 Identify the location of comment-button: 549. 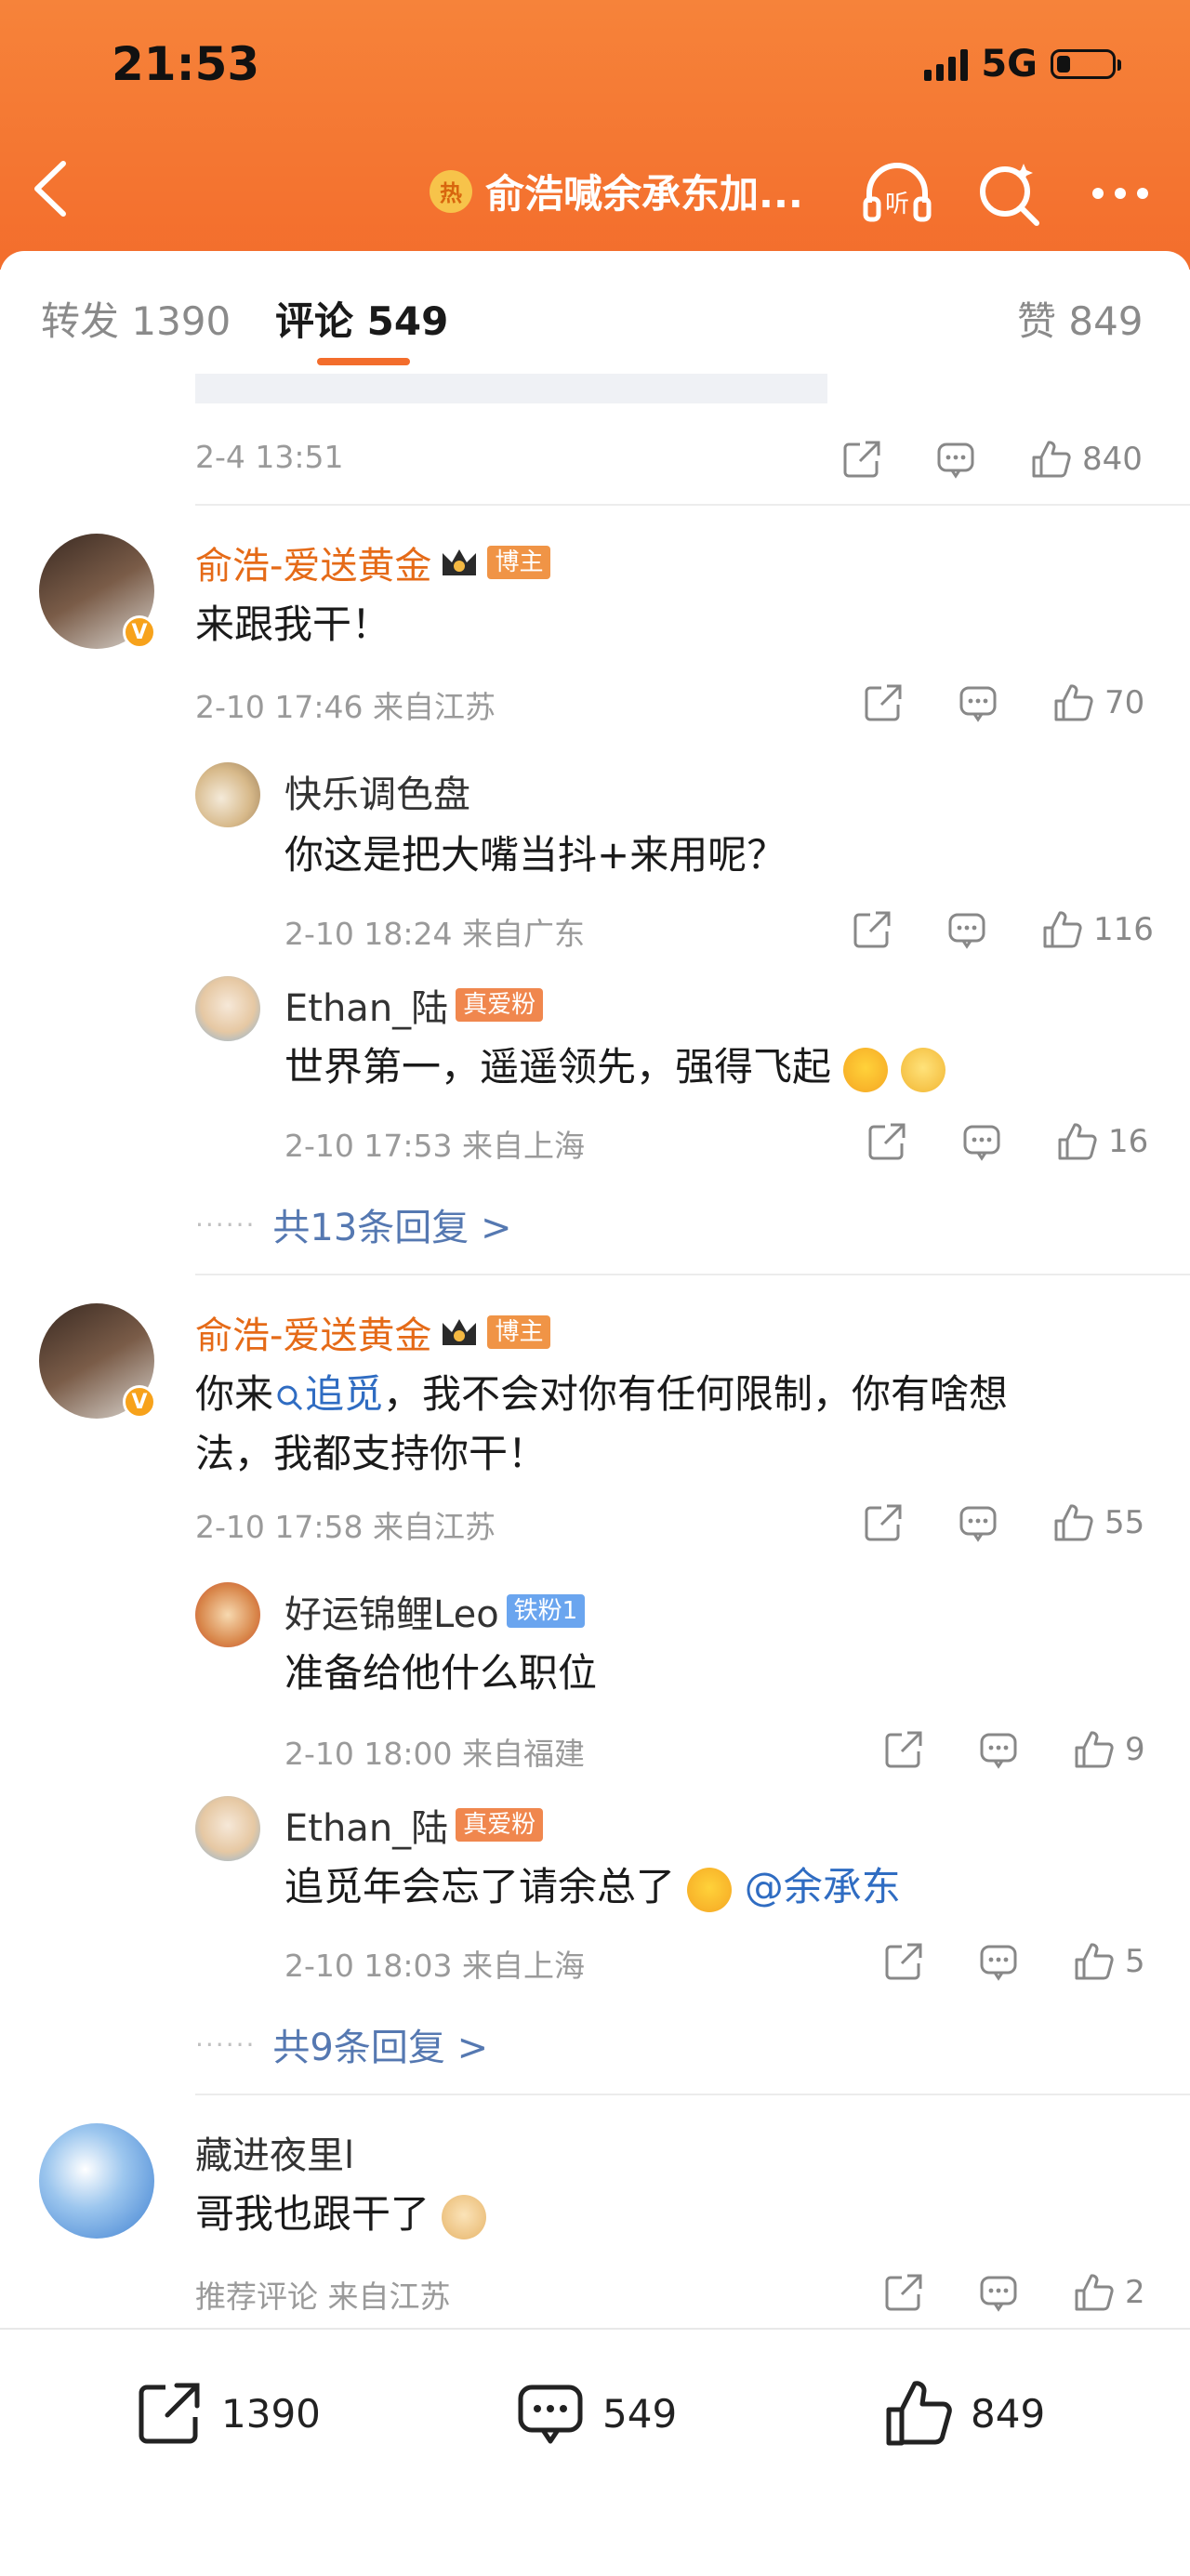
(596, 2413).